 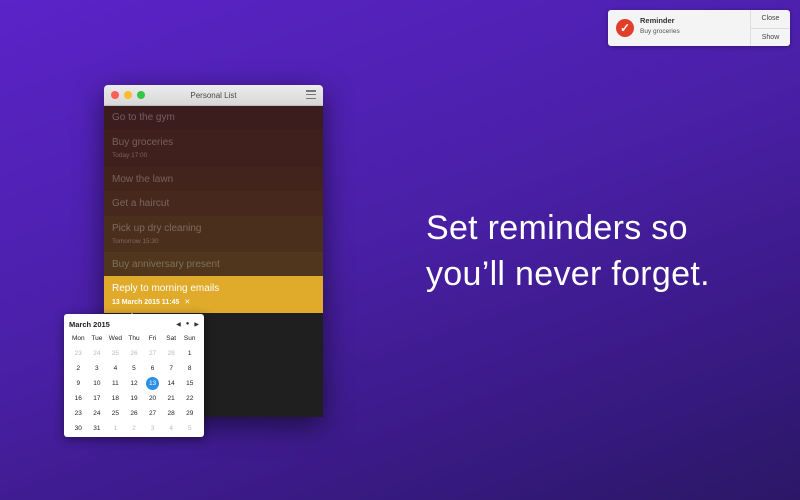 What do you see at coordinates (135, 241) in the screenshot?
I see `task-due-date: Tomorrow 15:30` at bounding box center [135, 241].